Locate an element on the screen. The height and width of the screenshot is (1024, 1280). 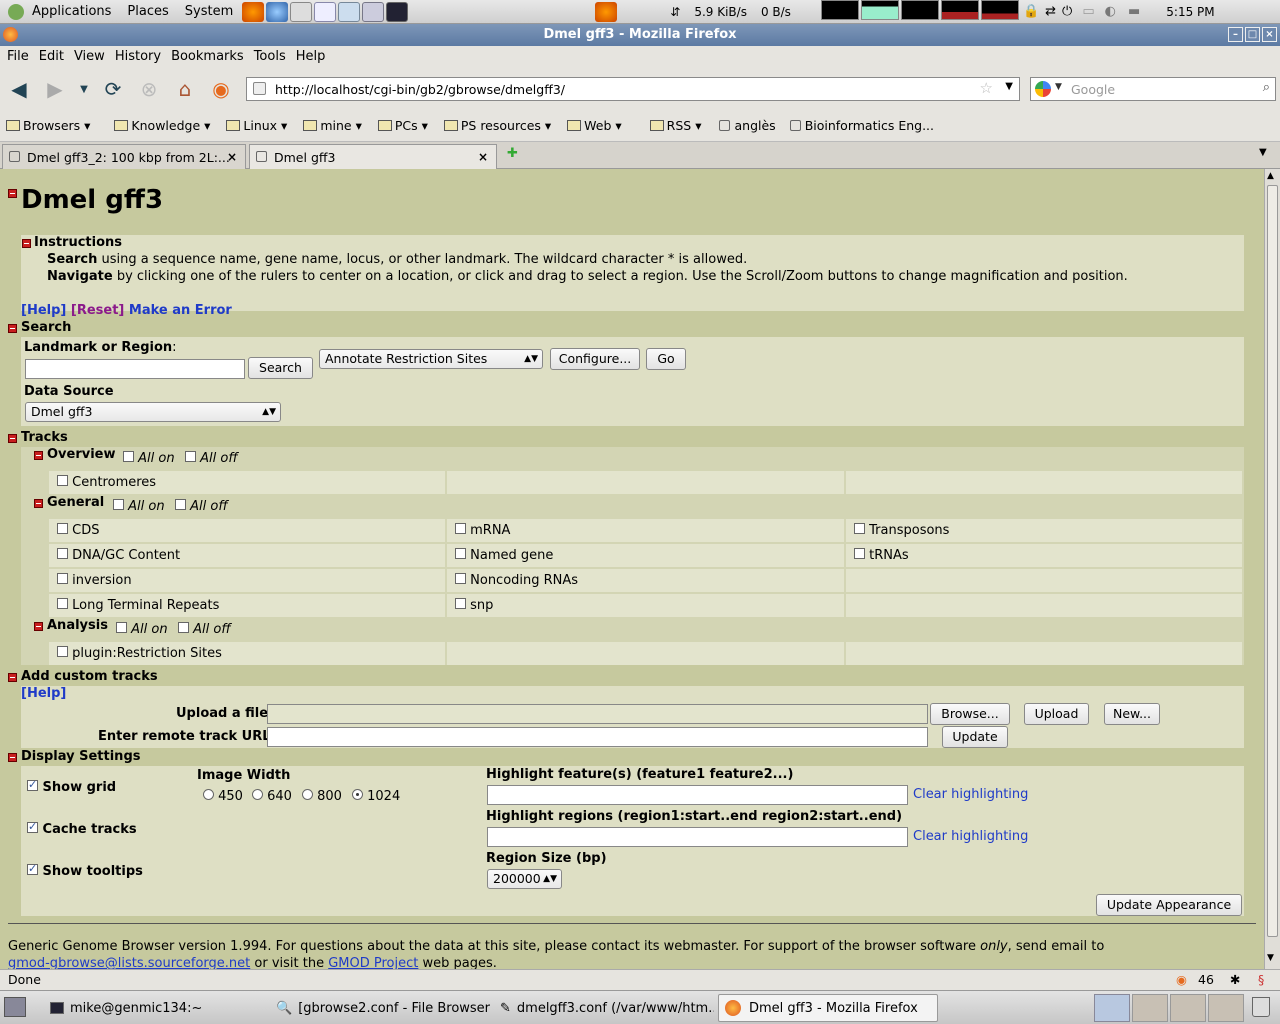
bookmark-rss: RSS ▾ is located at coordinates (675, 125).